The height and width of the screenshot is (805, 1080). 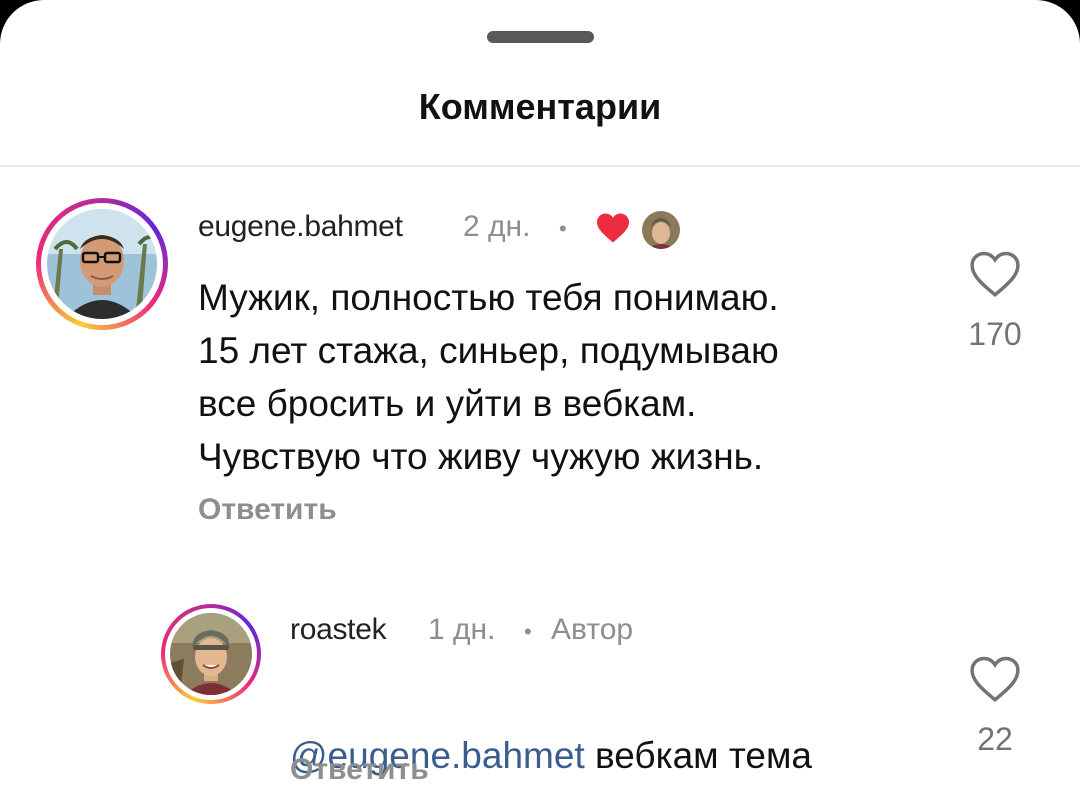 I want to click on comment-time: 2 дн., so click(x=497, y=226).